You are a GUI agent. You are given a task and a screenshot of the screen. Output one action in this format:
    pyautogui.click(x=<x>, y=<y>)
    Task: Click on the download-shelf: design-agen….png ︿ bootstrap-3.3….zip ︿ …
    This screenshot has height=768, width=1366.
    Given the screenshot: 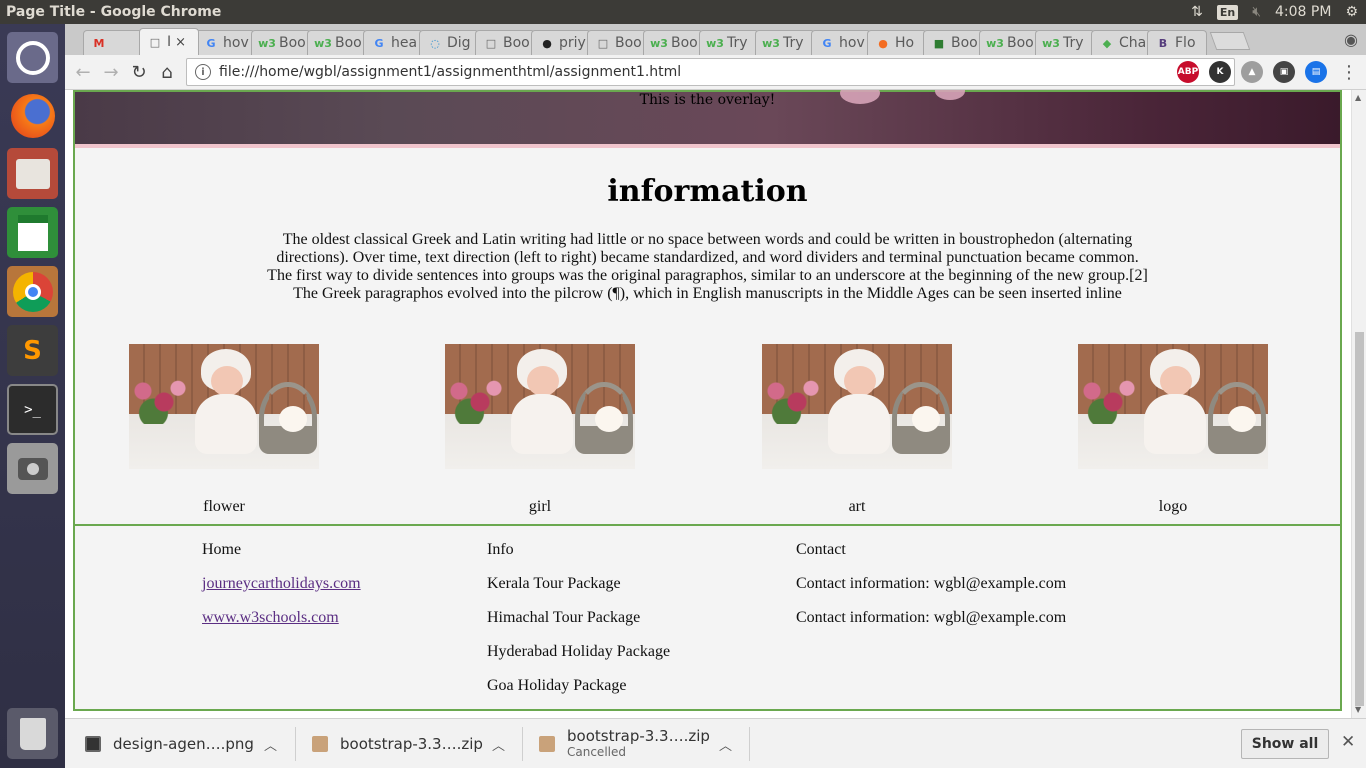 What is the action you would take?
    pyautogui.click(x=715, y=743)
    